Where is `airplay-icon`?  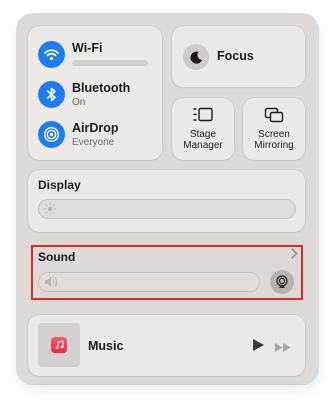 airplay-icon is located at coordinates (282, 282).